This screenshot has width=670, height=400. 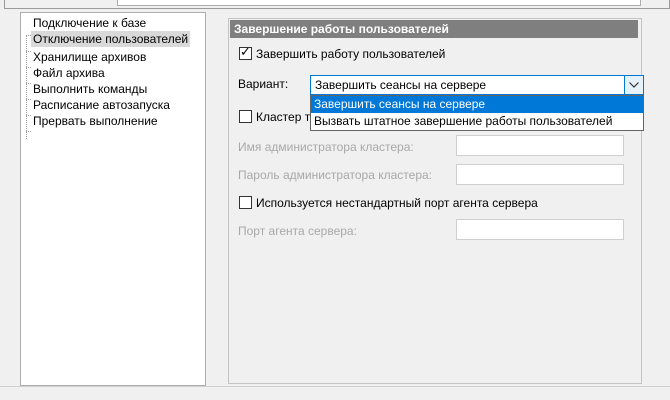 What do you see at coordinates (540, 229) in the screenshot?
I see `agent-port-input` at bounding box center [540, 229].